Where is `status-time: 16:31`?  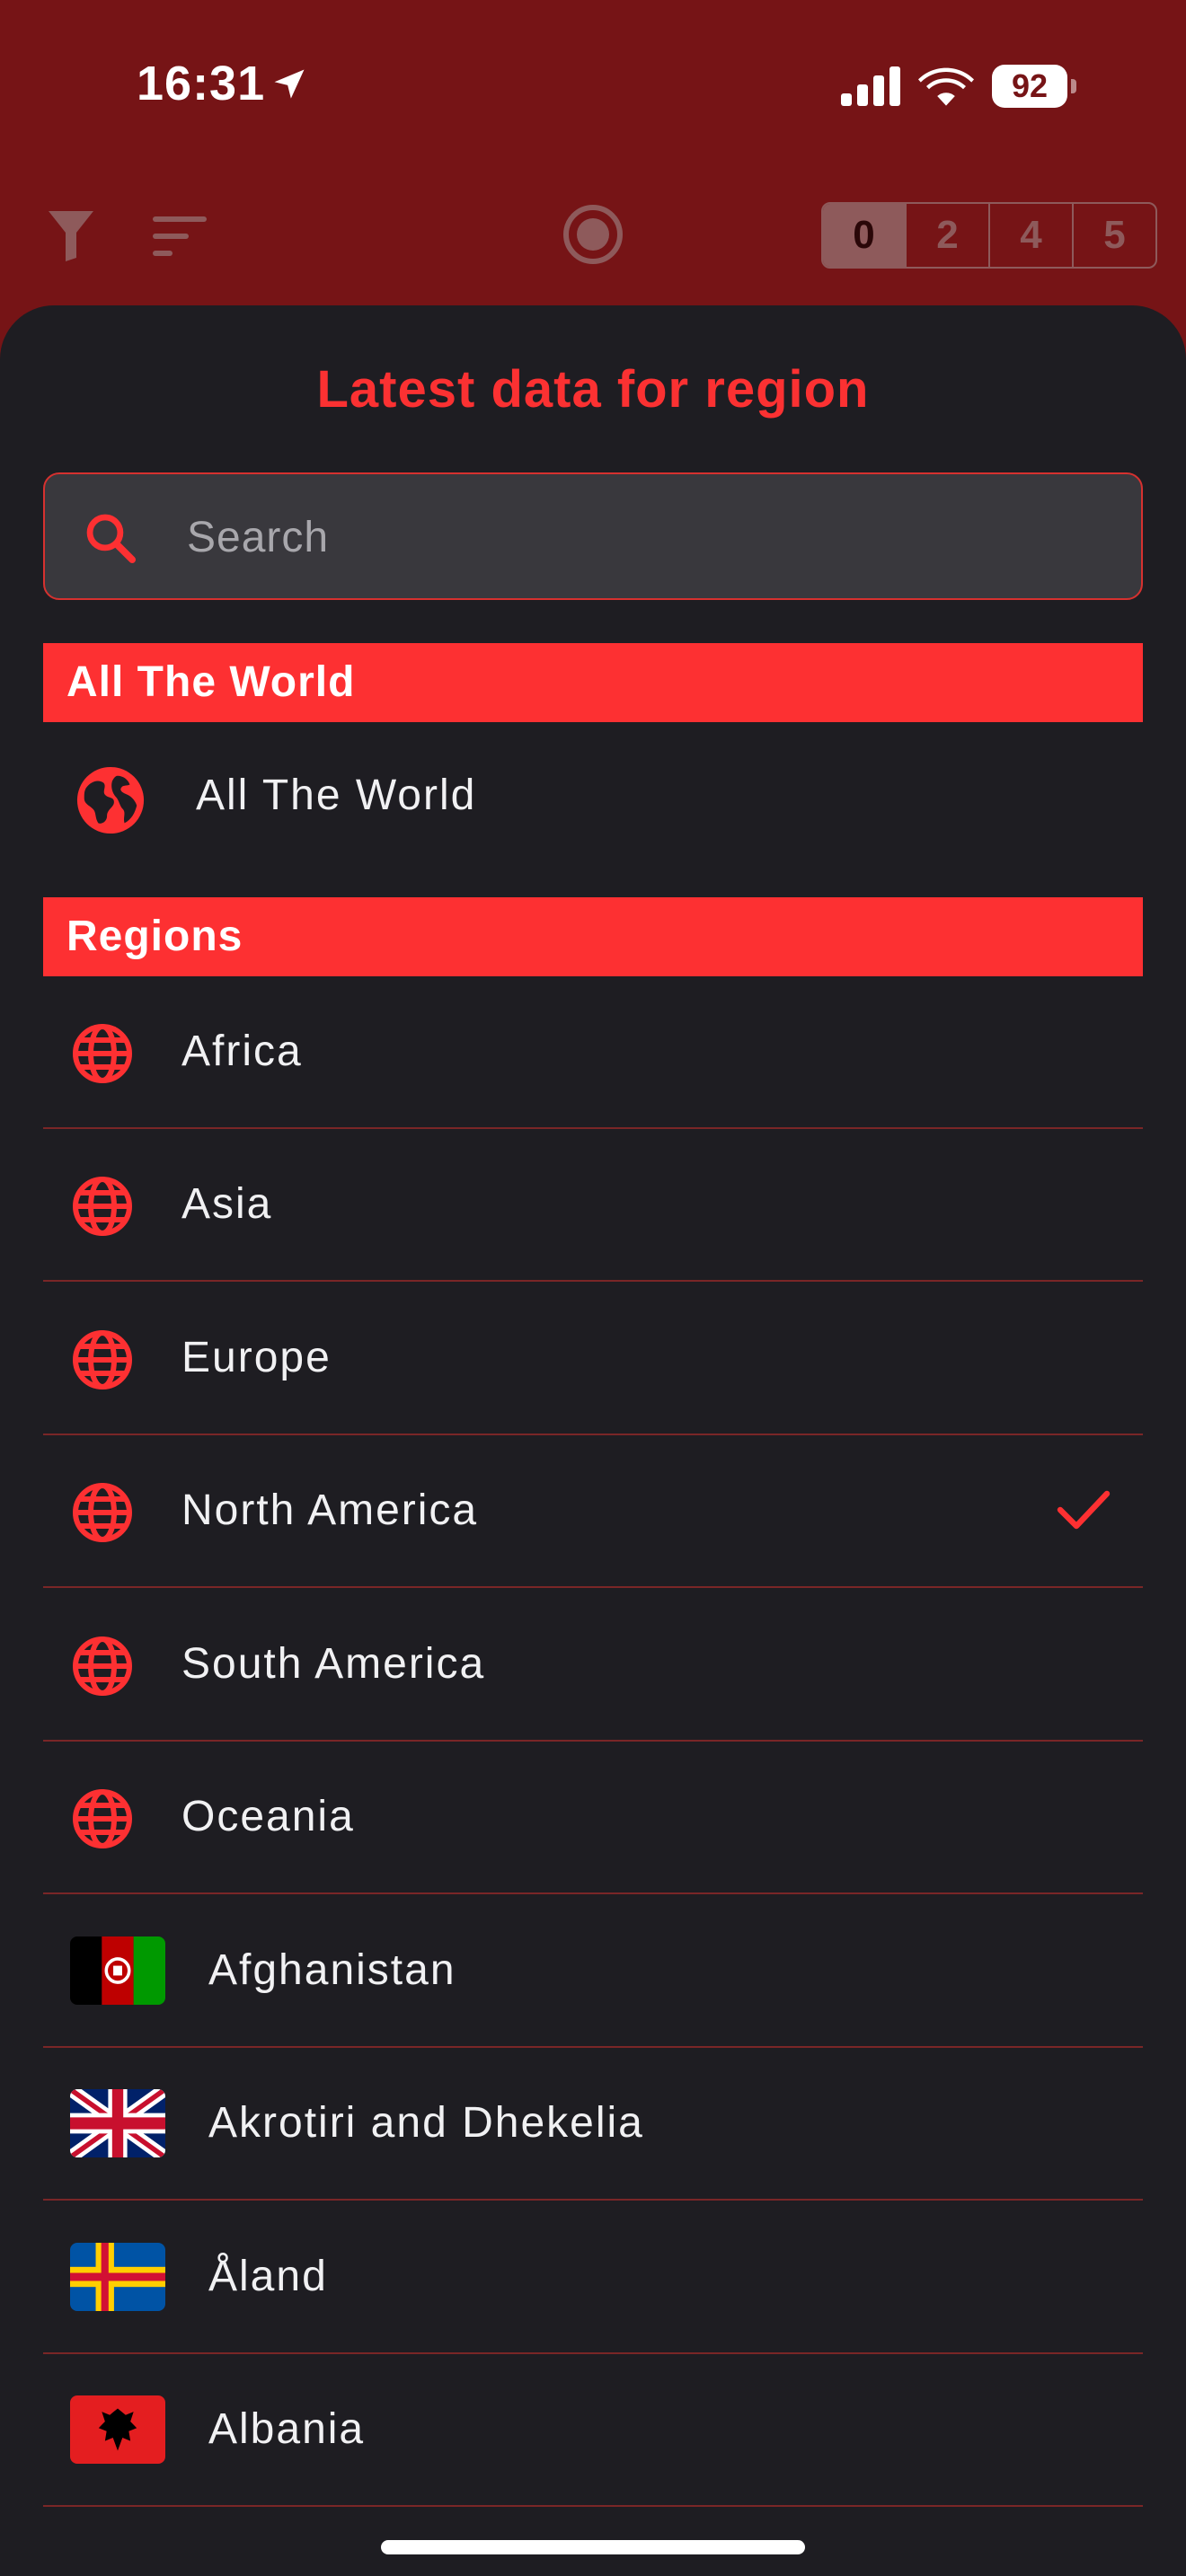 status-time: 16:31 is located at coordinates (201, 83).